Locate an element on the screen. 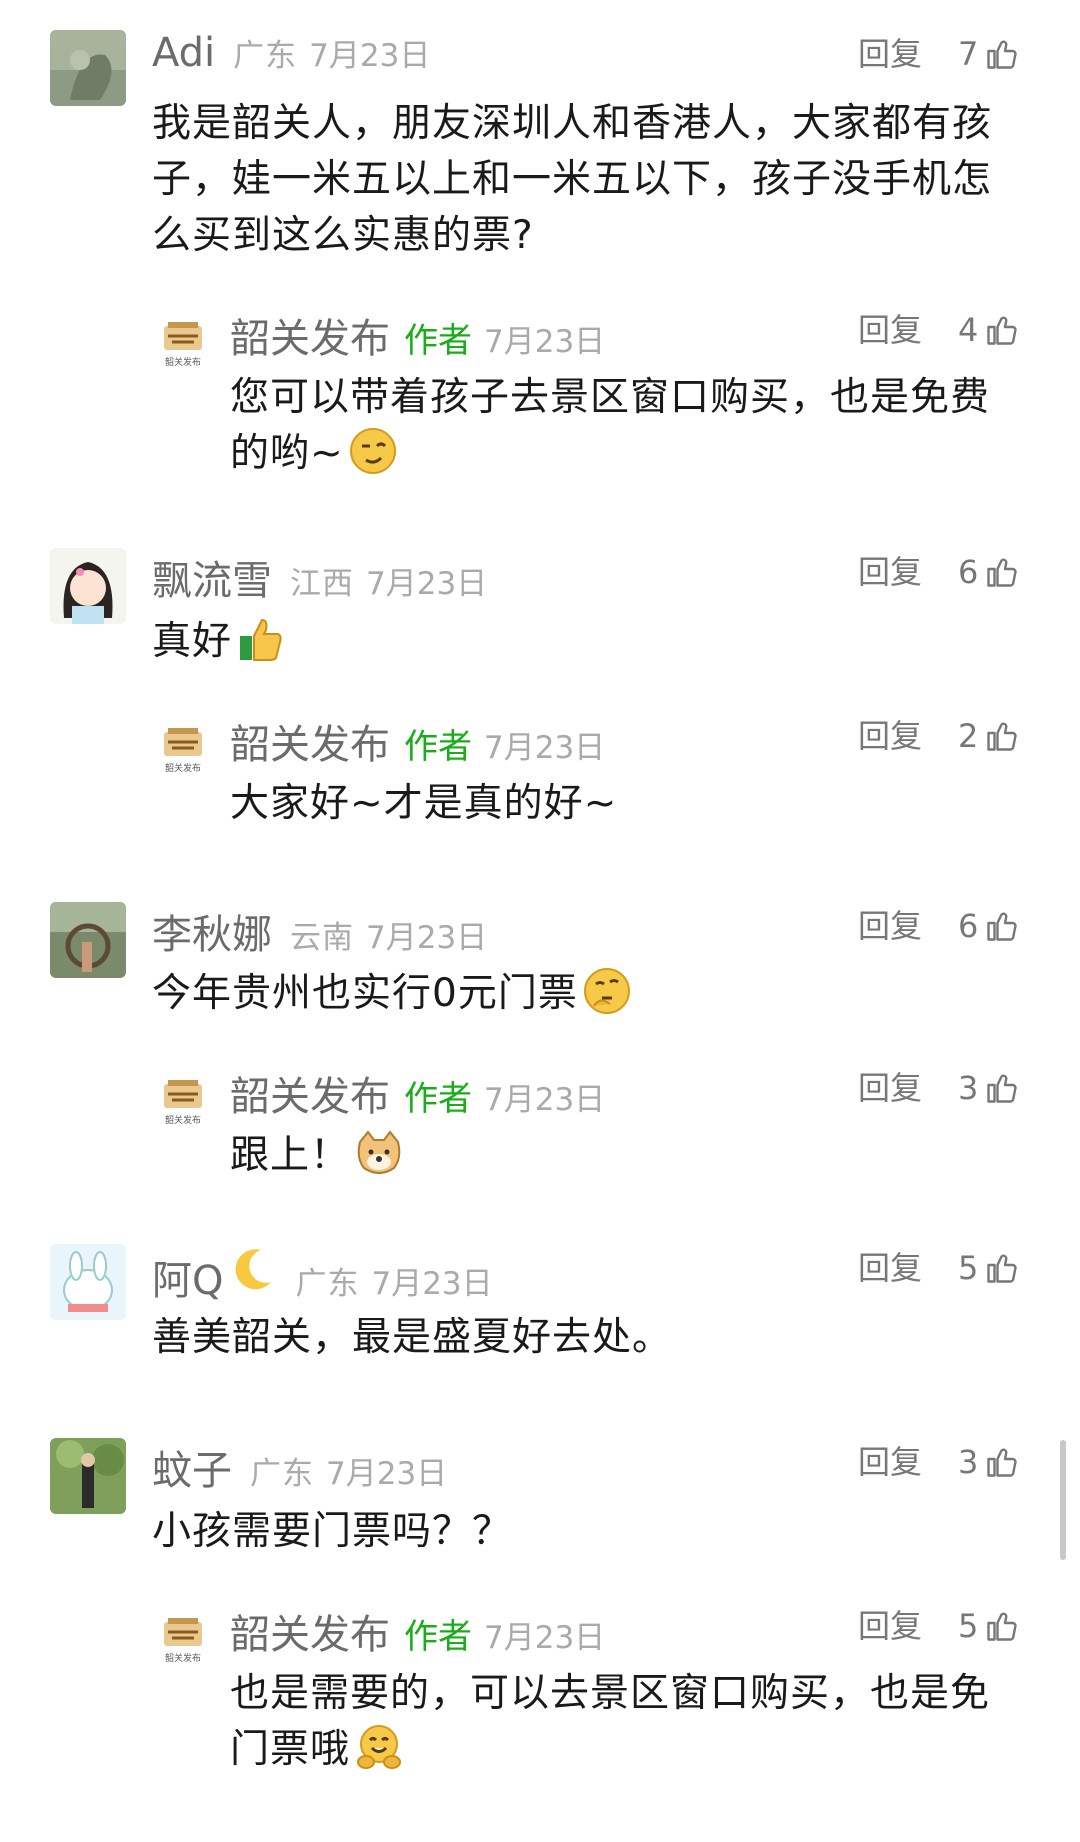 The height and width of the screenshot is (1842, 1080). commenter-name: Adi is located at coordinates (183, 53).